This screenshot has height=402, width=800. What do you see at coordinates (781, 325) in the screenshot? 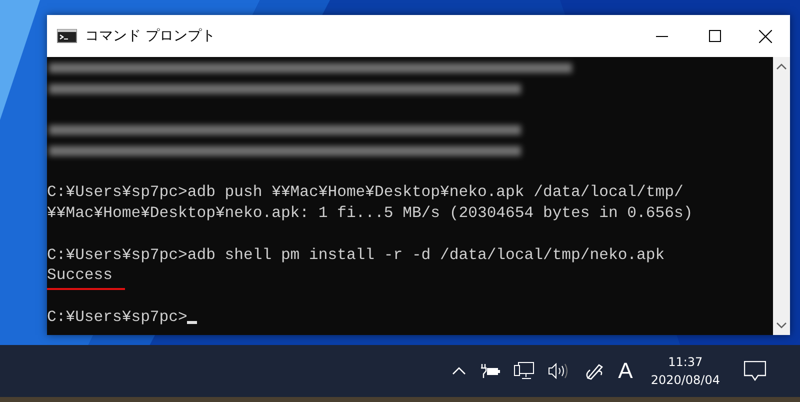
I see `scroll-down-icon` at bounding box center [781, 325].